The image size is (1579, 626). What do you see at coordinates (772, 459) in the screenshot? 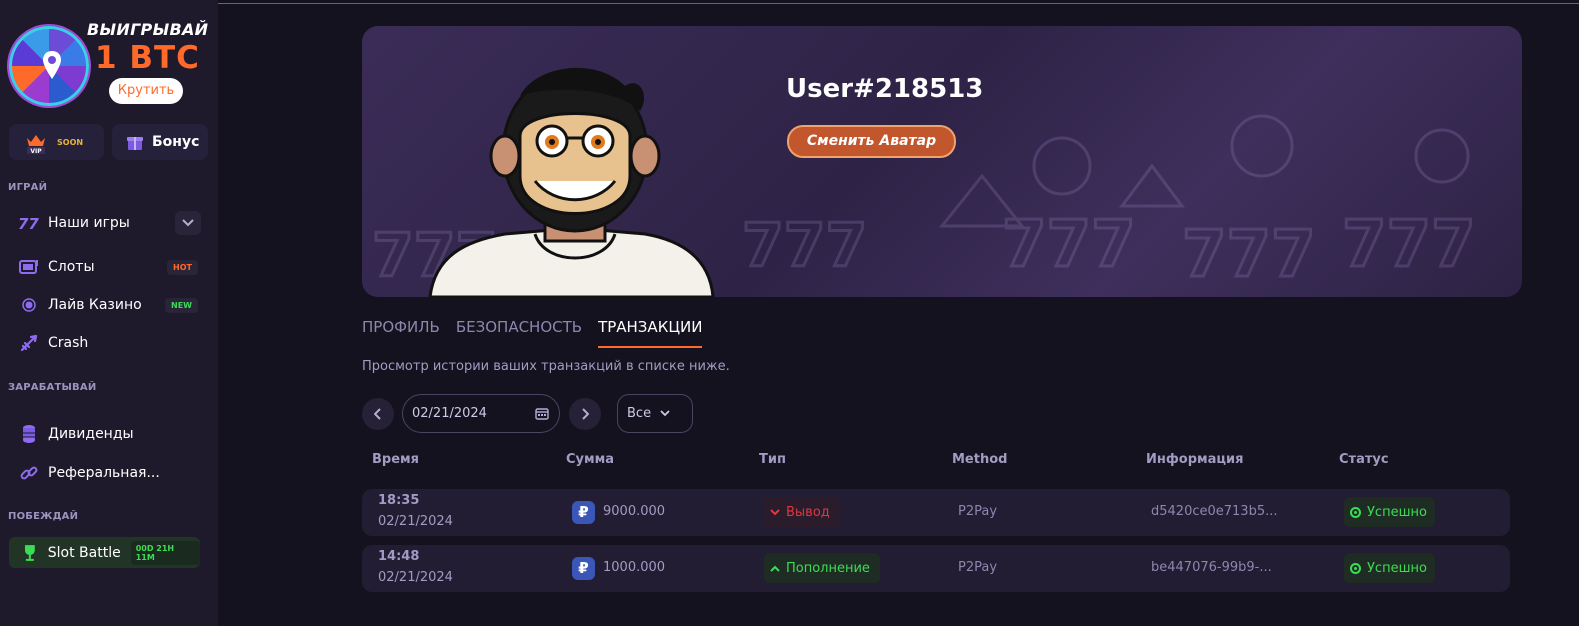
I see `col-header-type: Тип` at bounding box center [772, 459].